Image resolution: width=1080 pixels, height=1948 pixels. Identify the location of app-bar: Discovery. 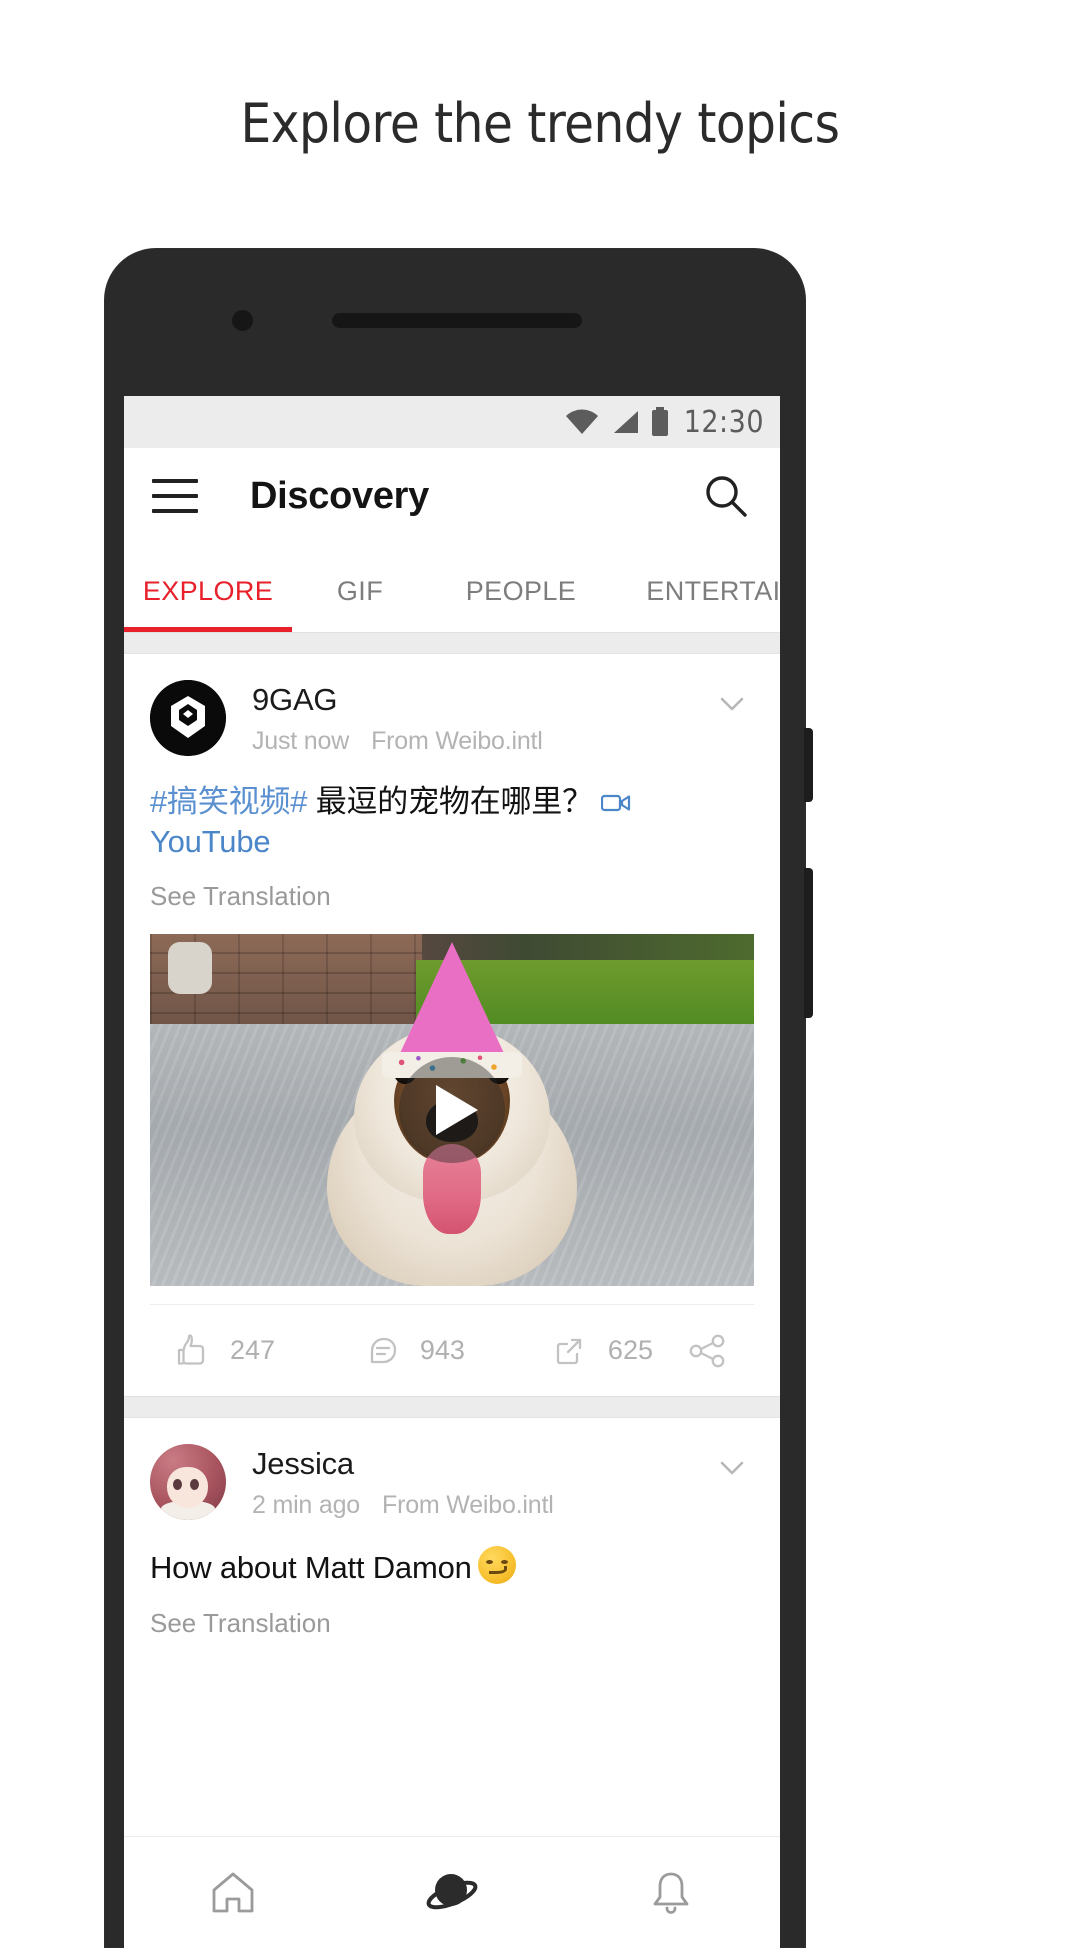
(452, 496).